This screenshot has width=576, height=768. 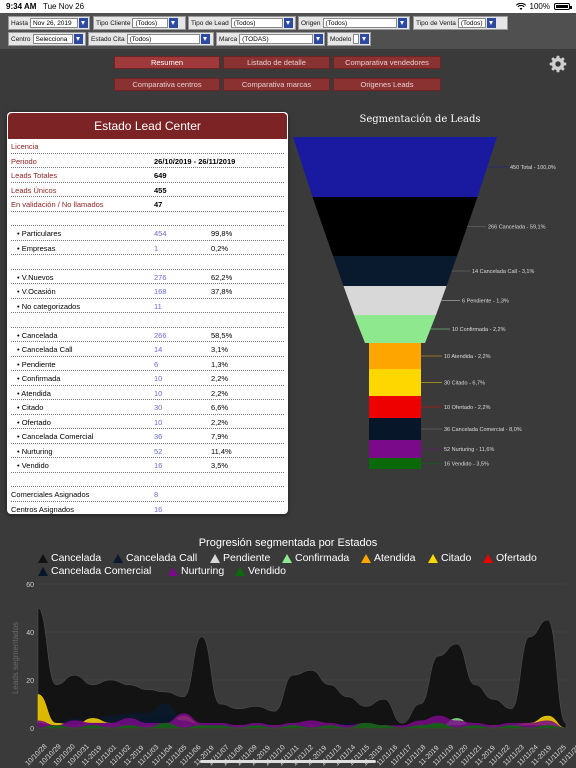 I want to click on funnel-label: 52 Nurturing - 11,6%, so click(x=469, y=450).